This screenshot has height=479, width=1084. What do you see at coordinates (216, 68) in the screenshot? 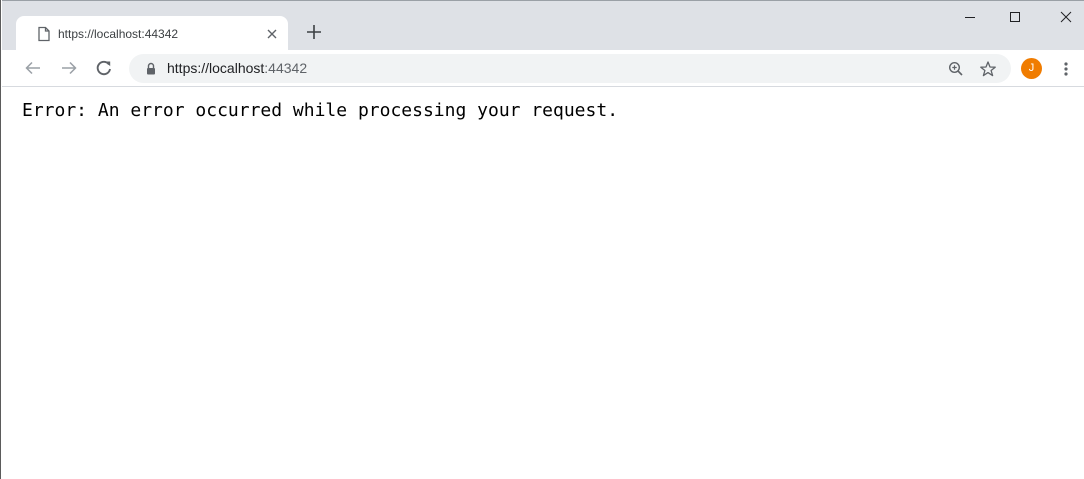
I see `url-host: https://localhost` at bounding box center [216, 68].